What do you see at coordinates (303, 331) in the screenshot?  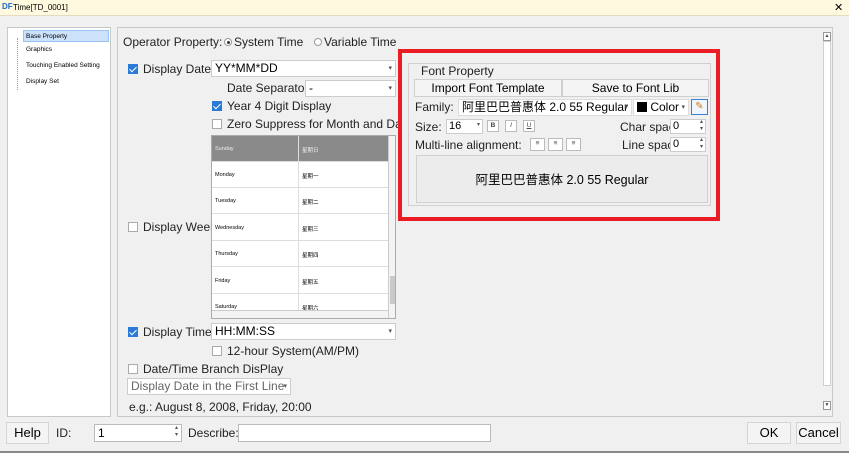 I see `time-format-select: HH:MM:SS ▾` at bounding box center [303, 331].